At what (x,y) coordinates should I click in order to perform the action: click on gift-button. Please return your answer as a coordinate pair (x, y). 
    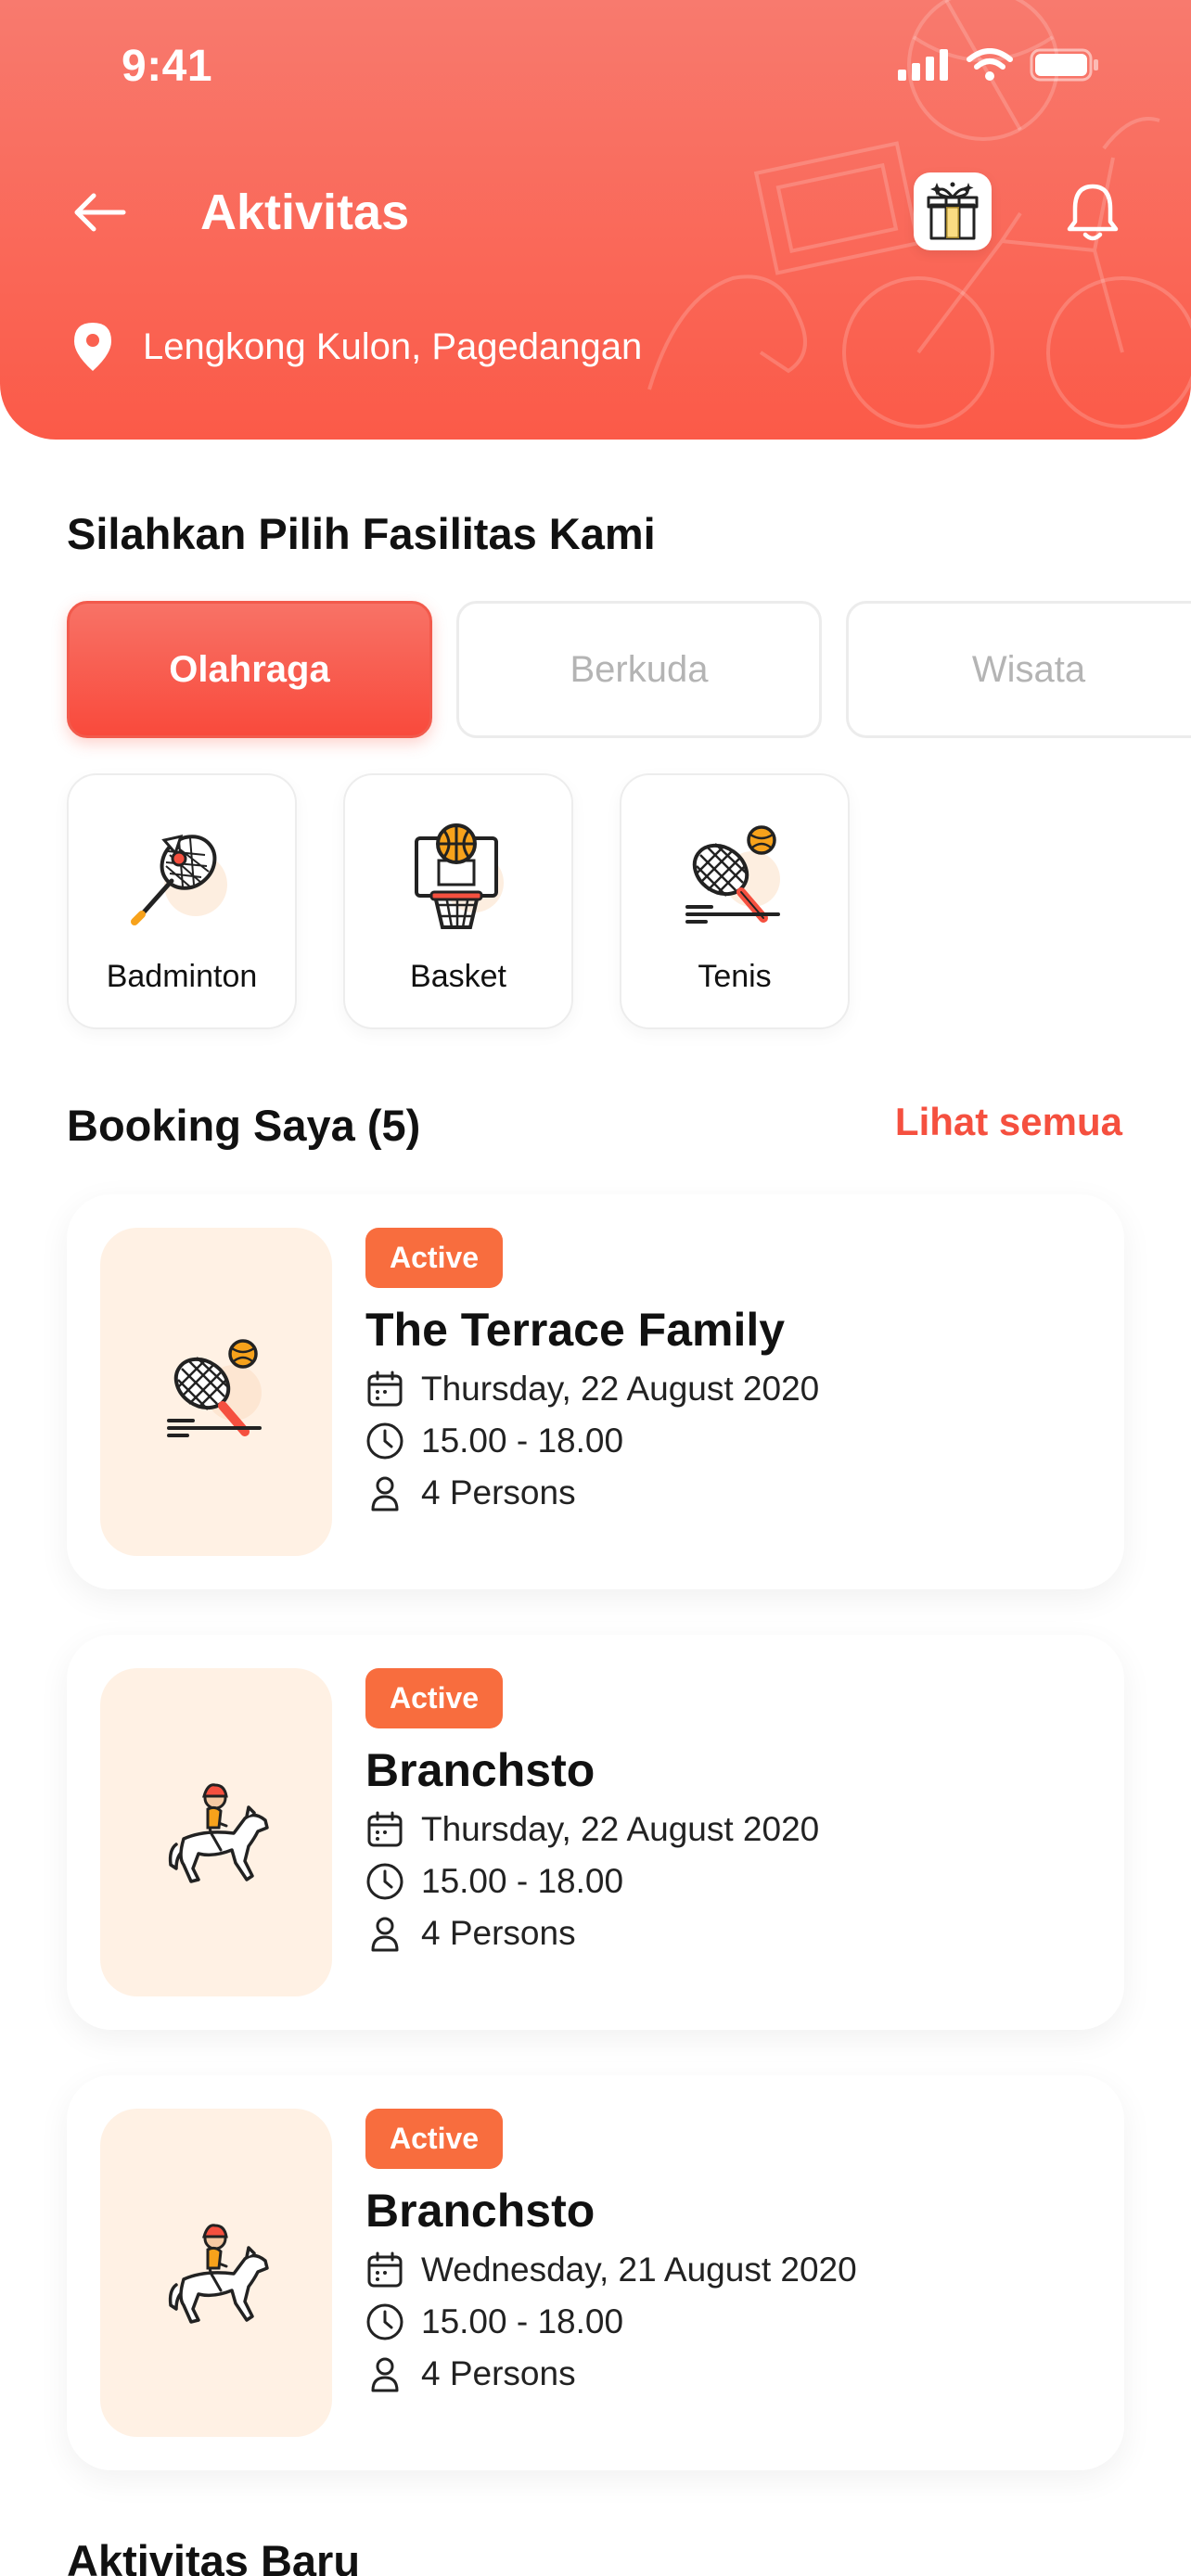
    Looking at the image, I should click on (953, 211).